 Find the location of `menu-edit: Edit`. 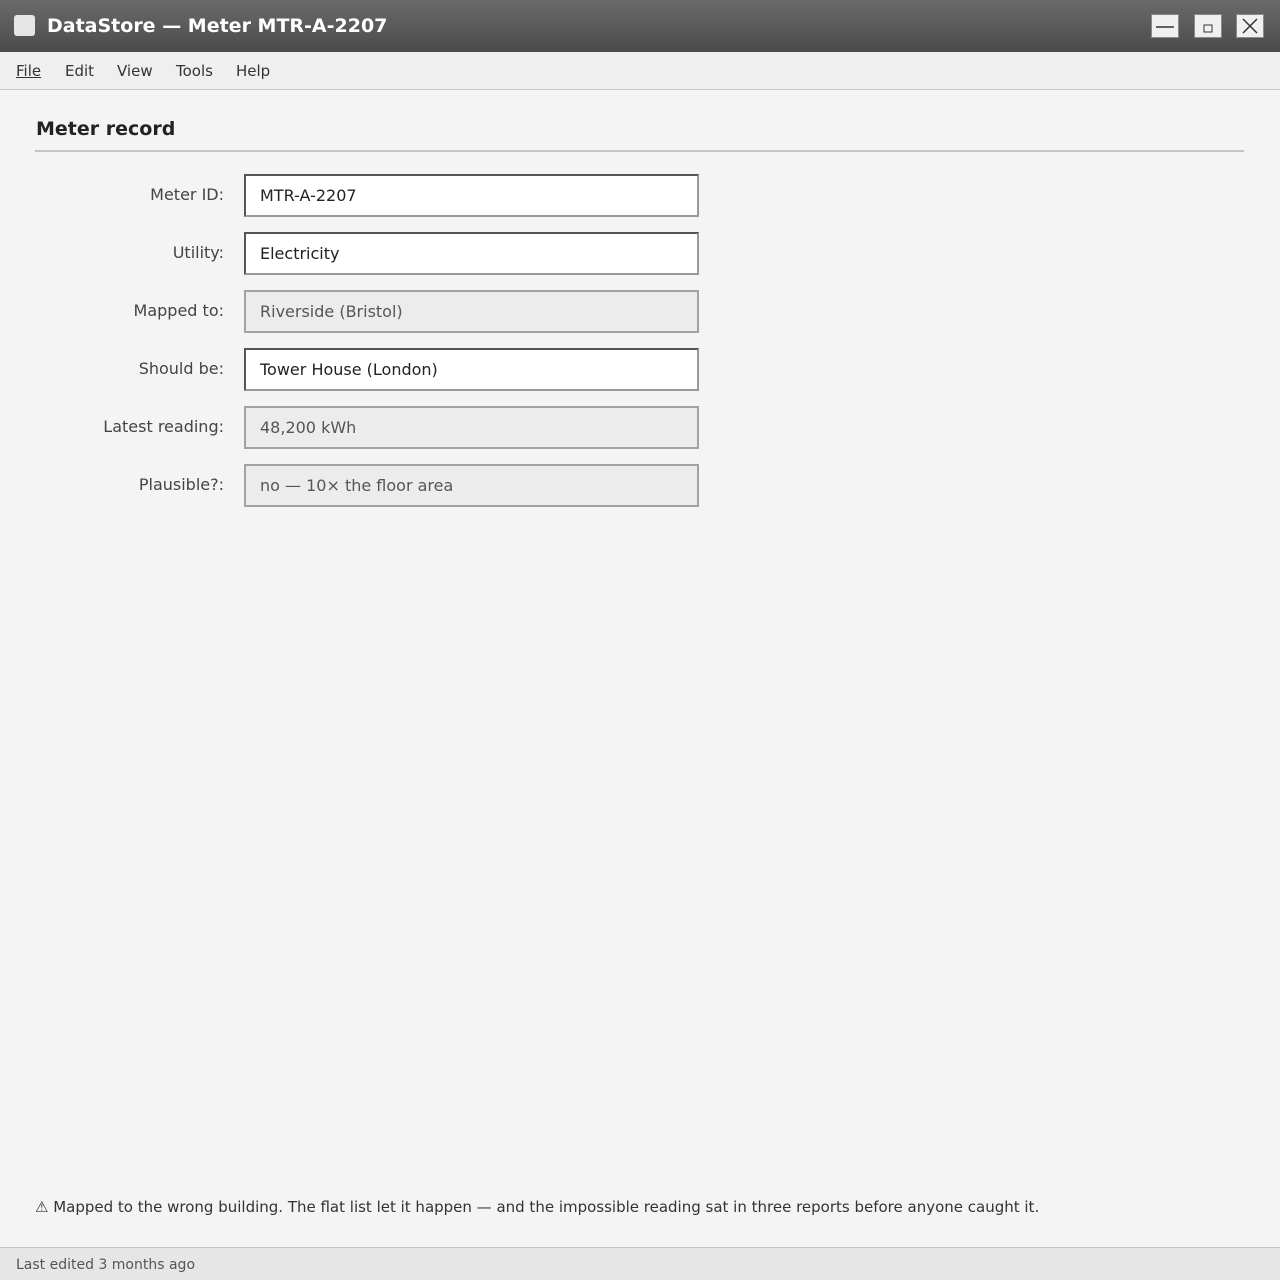

menu-edit: Edit is located at coordinates (79, 71).